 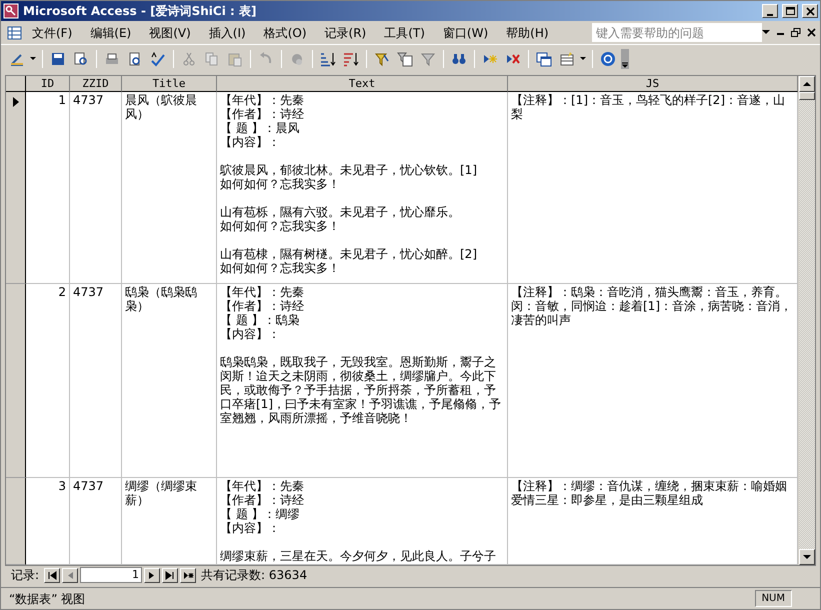 I want to click on maximize-icon, so click(x=790, y=11).